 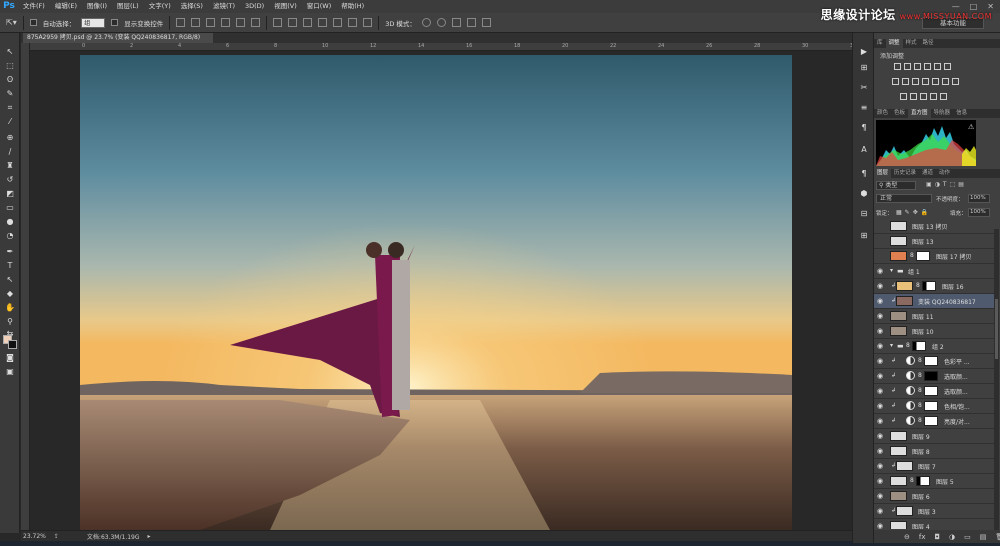 I want to click on eyedropper-tool-icon: ⁄, so click(x=10, y=121).